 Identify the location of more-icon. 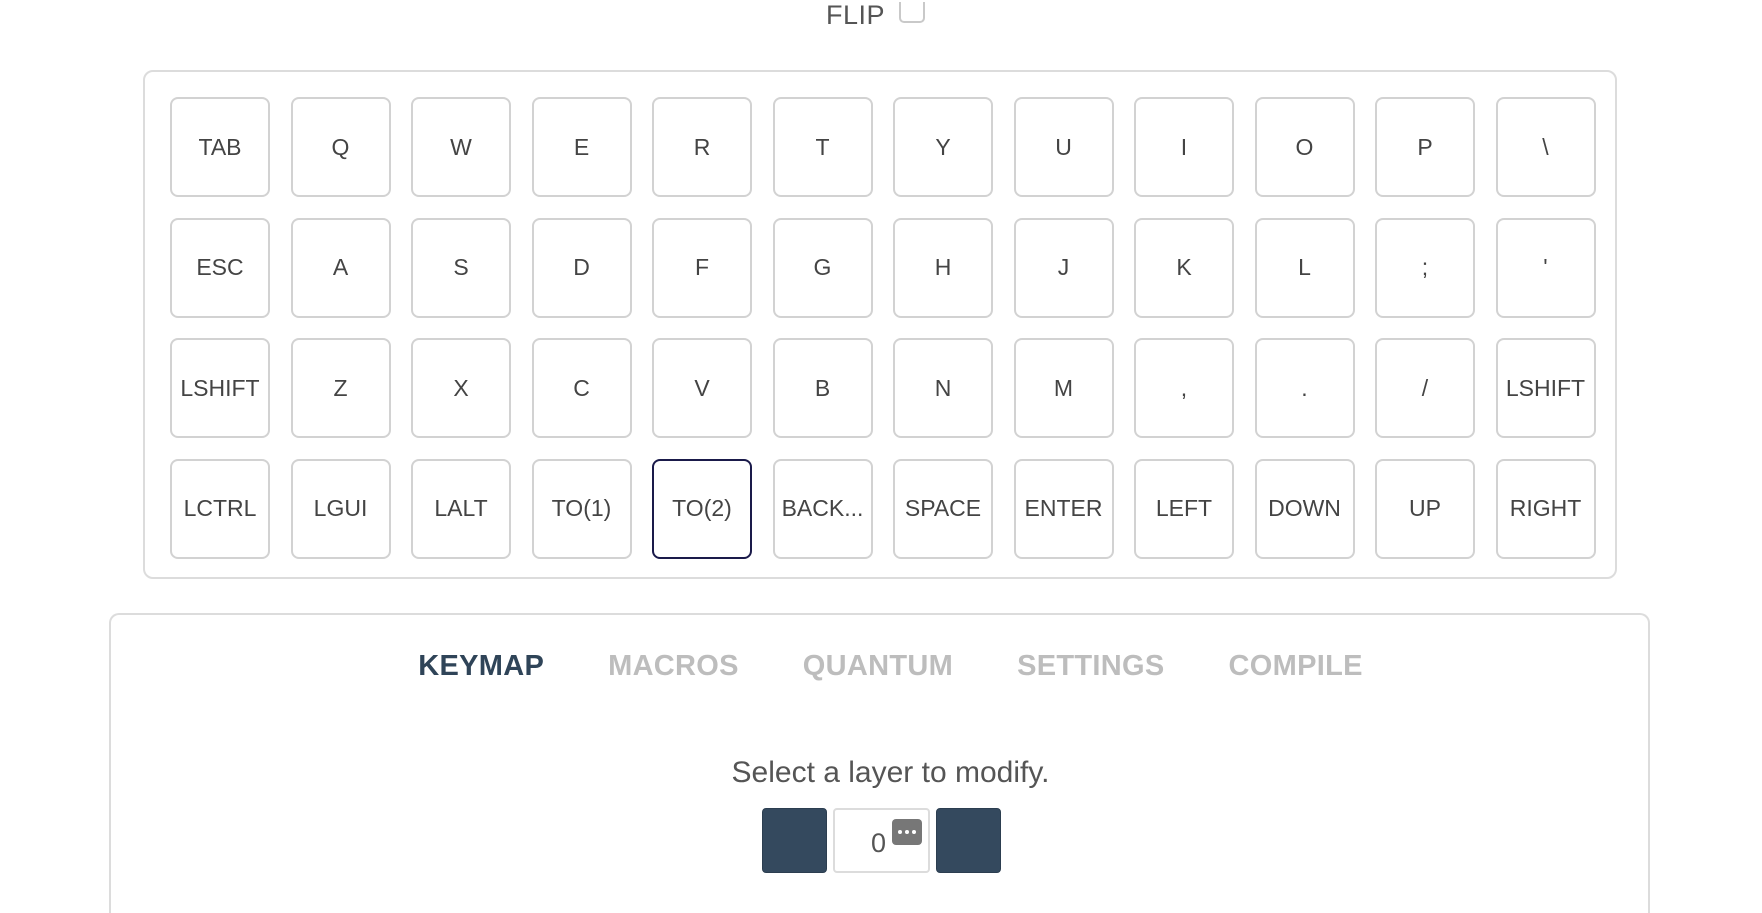
(907, 831).